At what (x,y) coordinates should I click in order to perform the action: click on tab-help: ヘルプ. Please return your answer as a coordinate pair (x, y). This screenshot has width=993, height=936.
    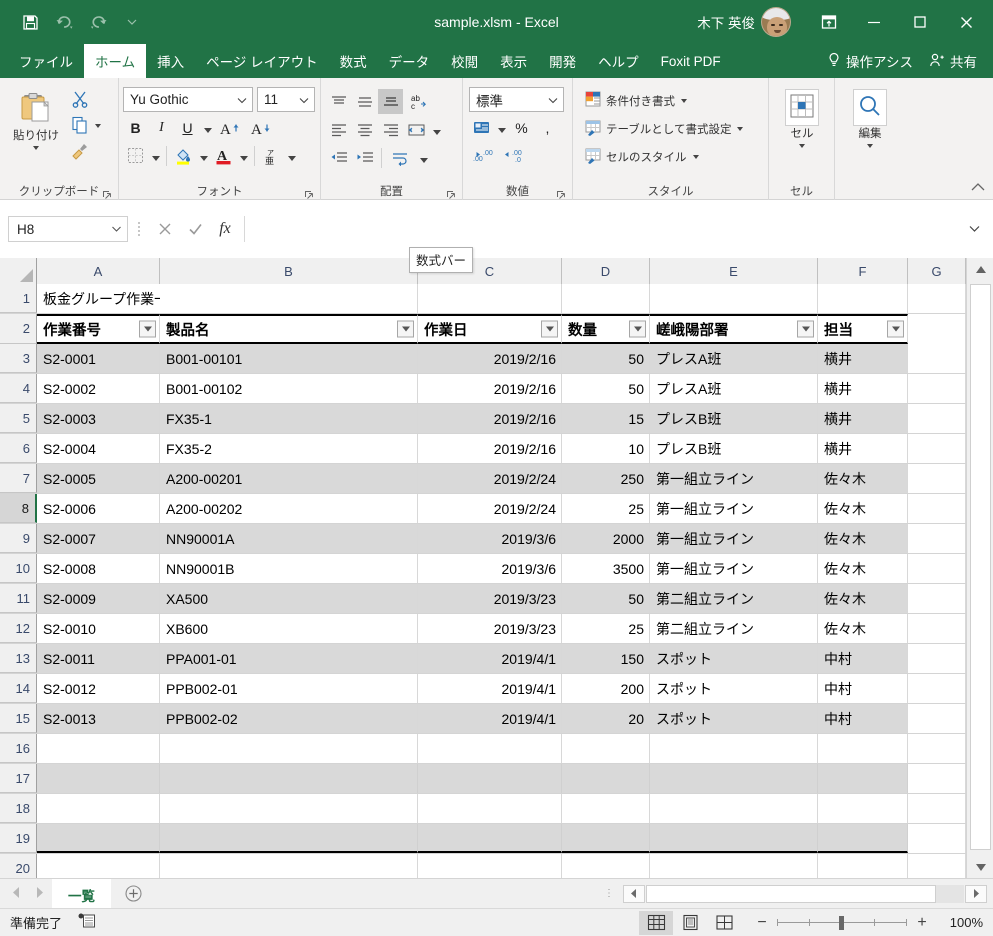
    Looking at the image, I should click on (618, 61).